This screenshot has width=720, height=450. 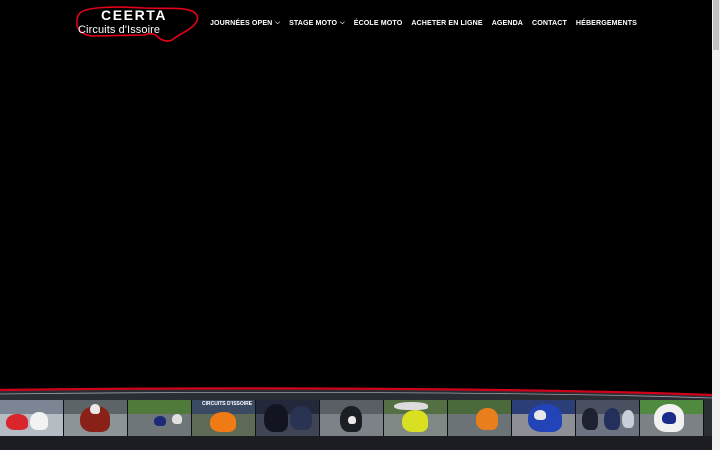 What do you see at coordinates (313, 23) in the screenshot?
I see `nav-label: STAGE MOTO` at bounding box center [313, 23].